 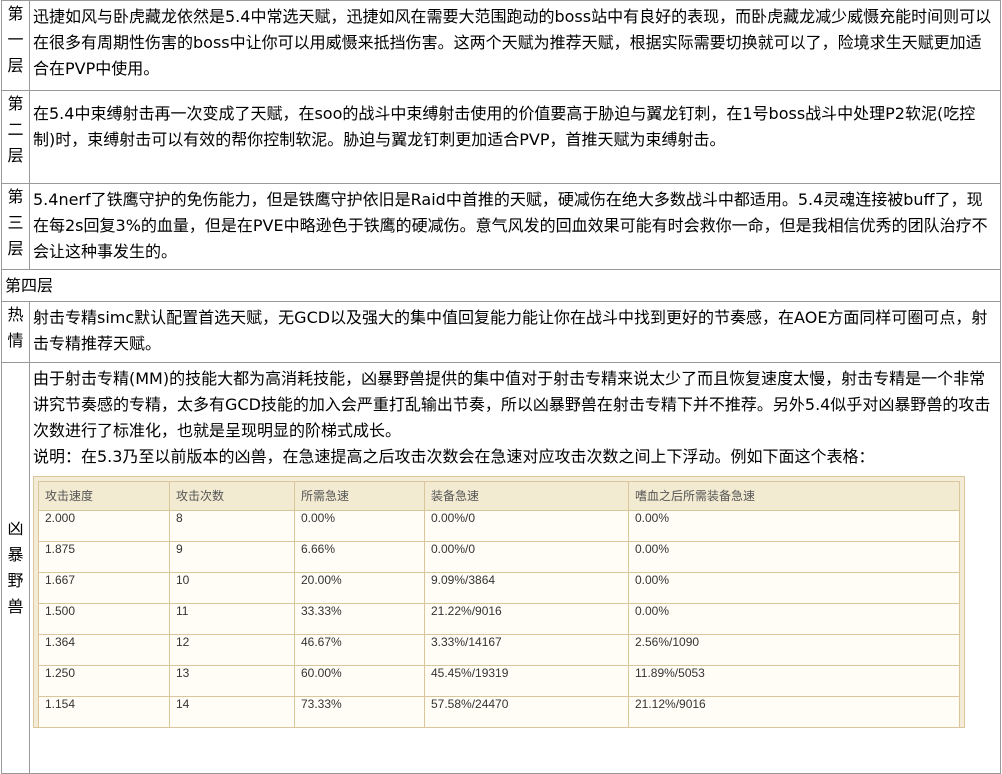 What do you see at coordinates (15, 129) in the screenshot?
I see `tier-label-char: 二` at bounding box center [15, 129].